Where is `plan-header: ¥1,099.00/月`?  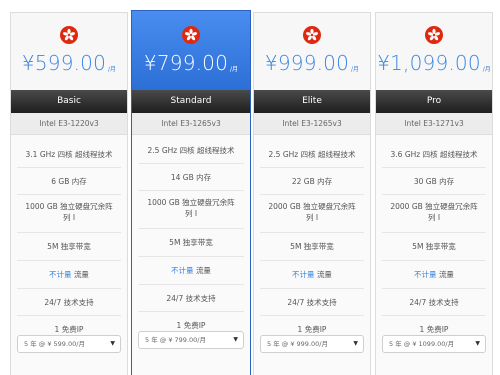 plan-header: ¥1,099.00/月 is located at coordinates (434, 51).